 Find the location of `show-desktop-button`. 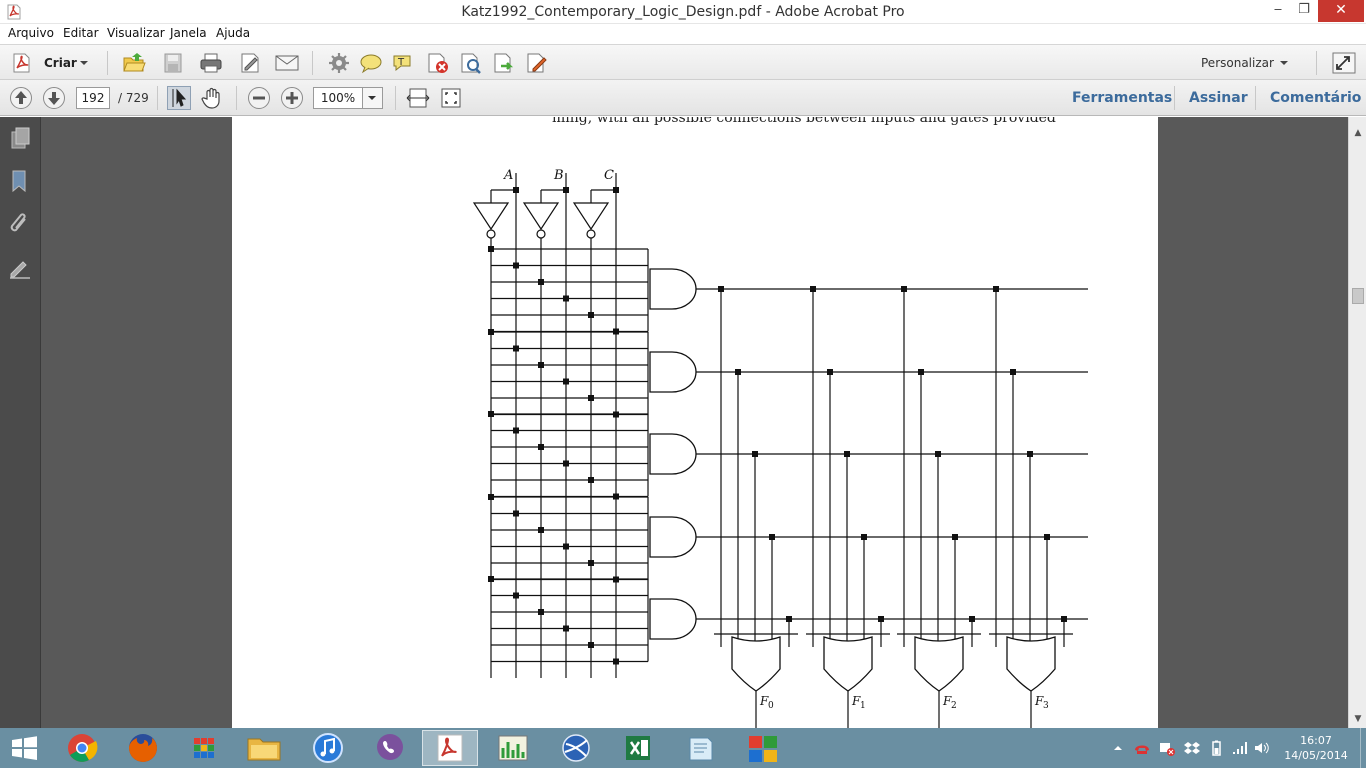

show-desktop-button is located at coordinates (1363, 748).